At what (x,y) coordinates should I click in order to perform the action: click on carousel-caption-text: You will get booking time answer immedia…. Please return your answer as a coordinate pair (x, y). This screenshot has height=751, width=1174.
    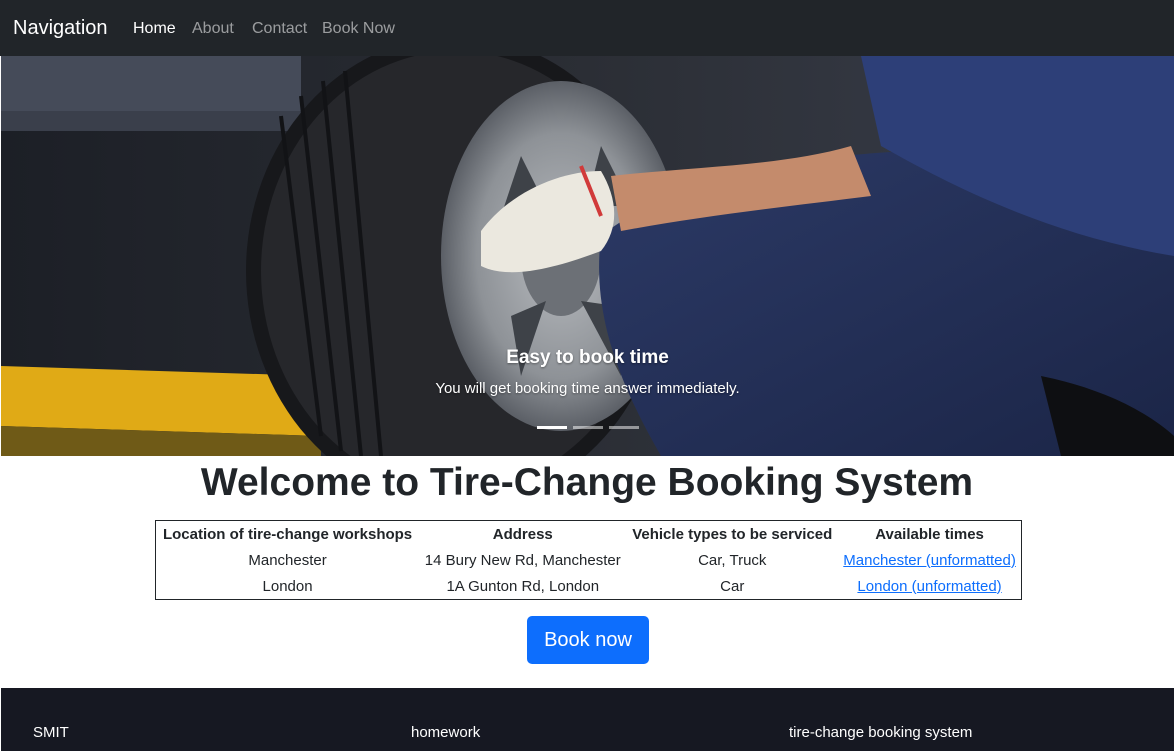
    Looking at the image, I should click on (587, 388).